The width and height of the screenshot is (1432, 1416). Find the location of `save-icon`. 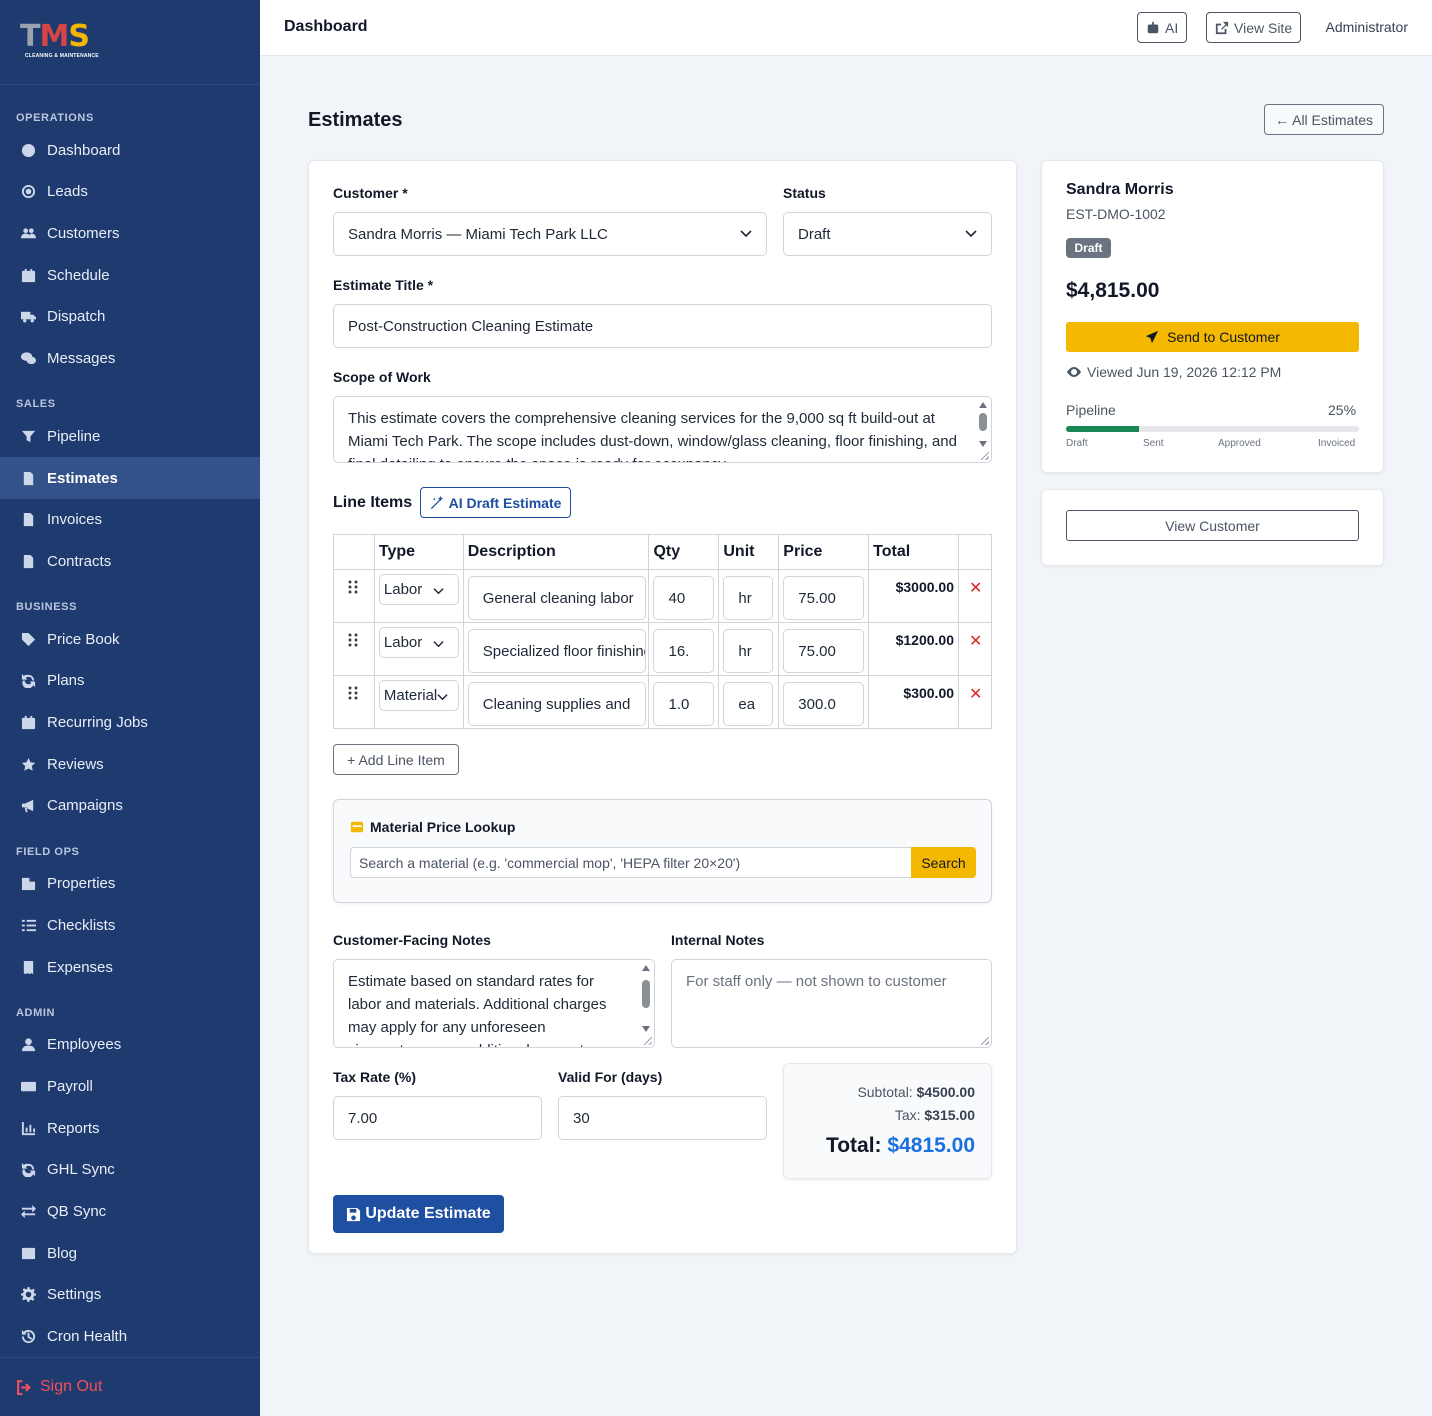

save-icon is located at coordinates (354, 1214).